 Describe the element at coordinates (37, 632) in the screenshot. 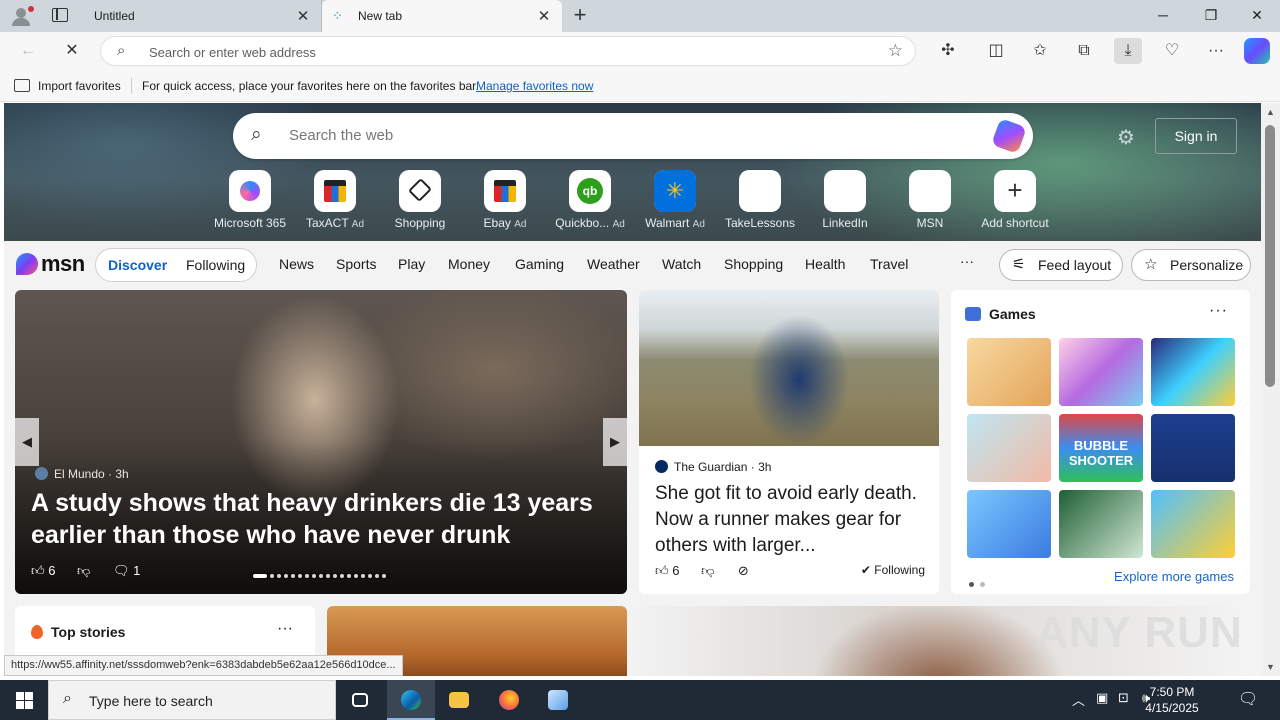

I see `flame-icon` at that location.